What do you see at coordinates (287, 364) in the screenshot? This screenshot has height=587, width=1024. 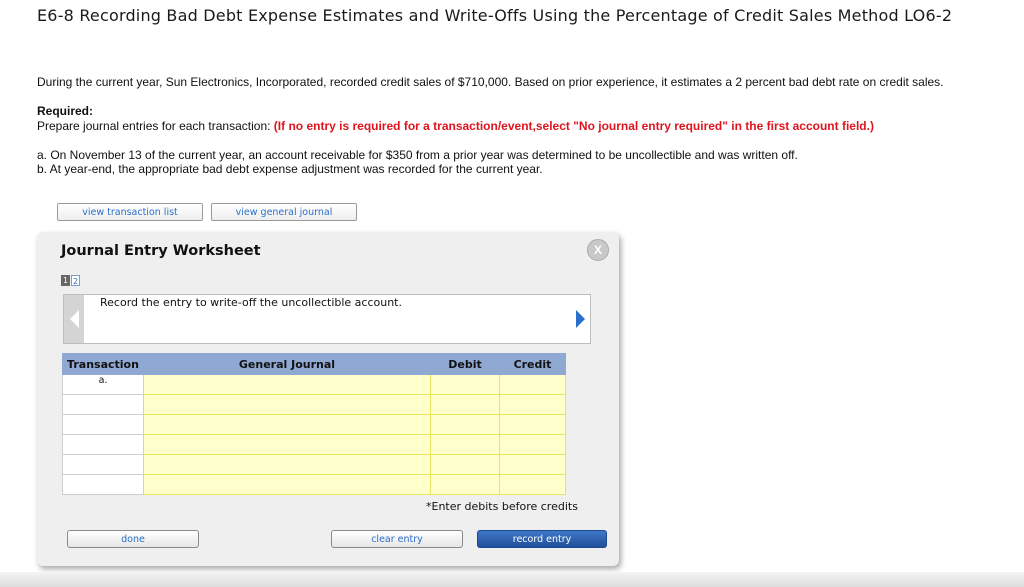 I see `column-header-general-journal: General Journal` at bounding box center [287, 364].